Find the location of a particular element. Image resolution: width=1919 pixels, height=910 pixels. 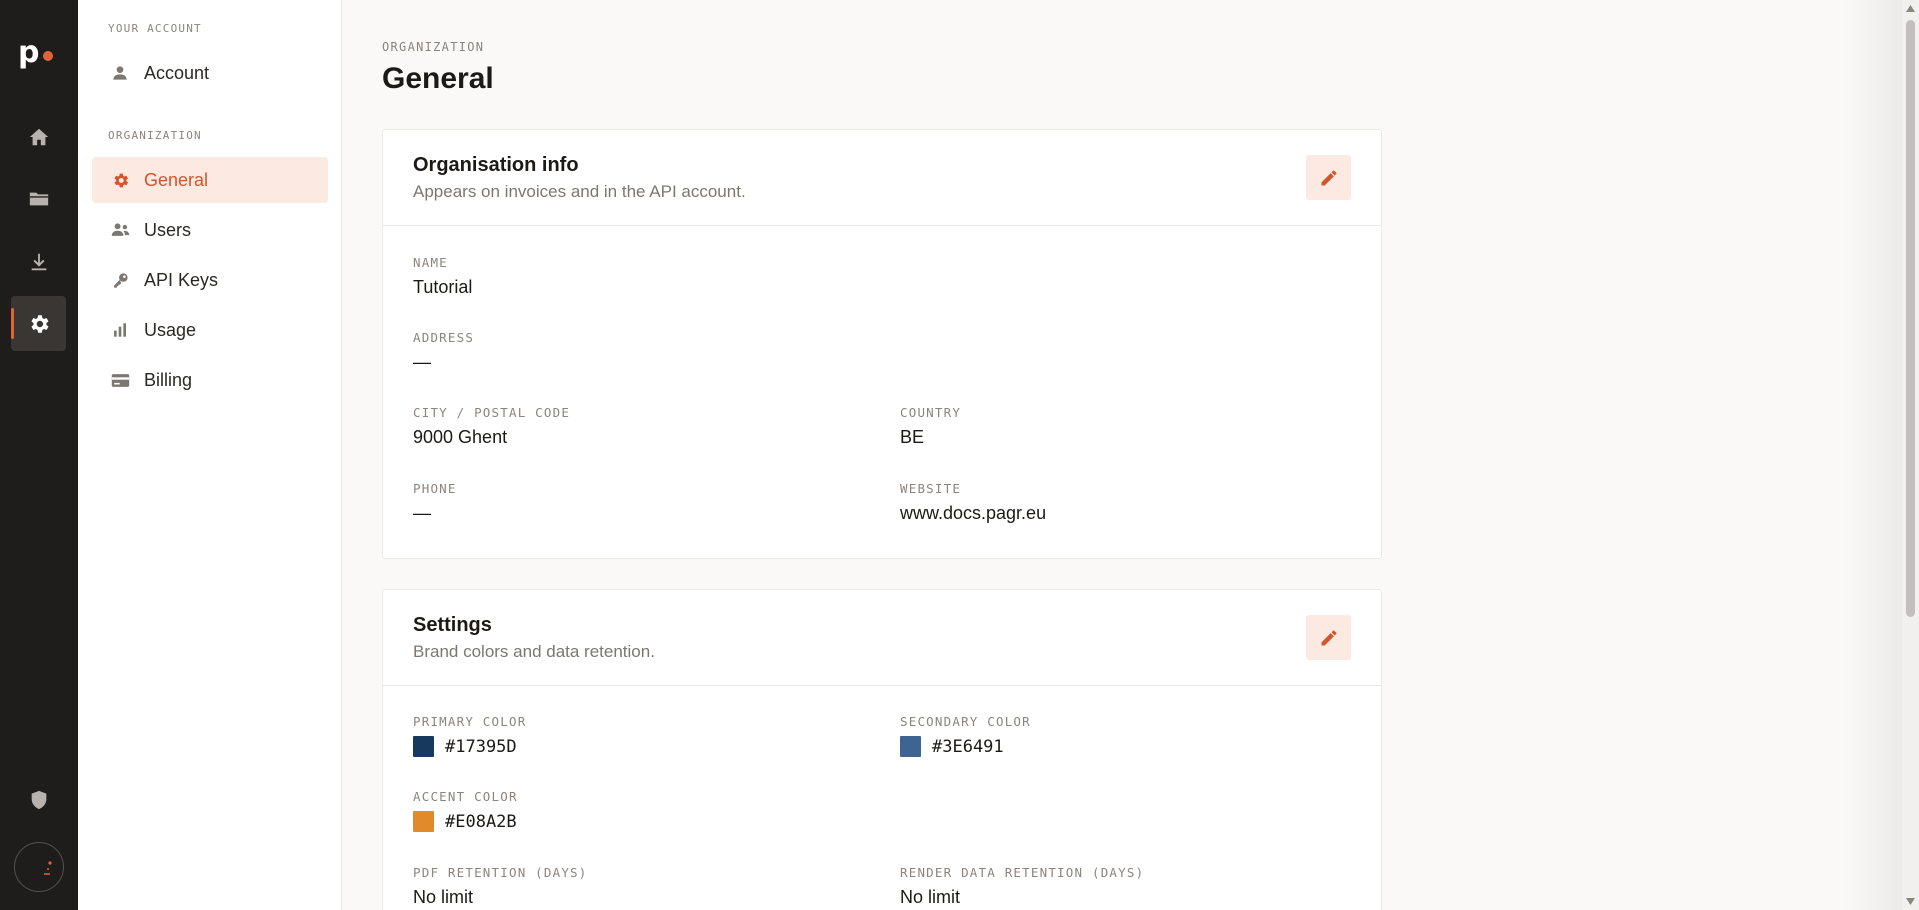

field-render-retention: RENDER DATA RETENTION (DAYS) No limit is located at coordinates (1022, 886).